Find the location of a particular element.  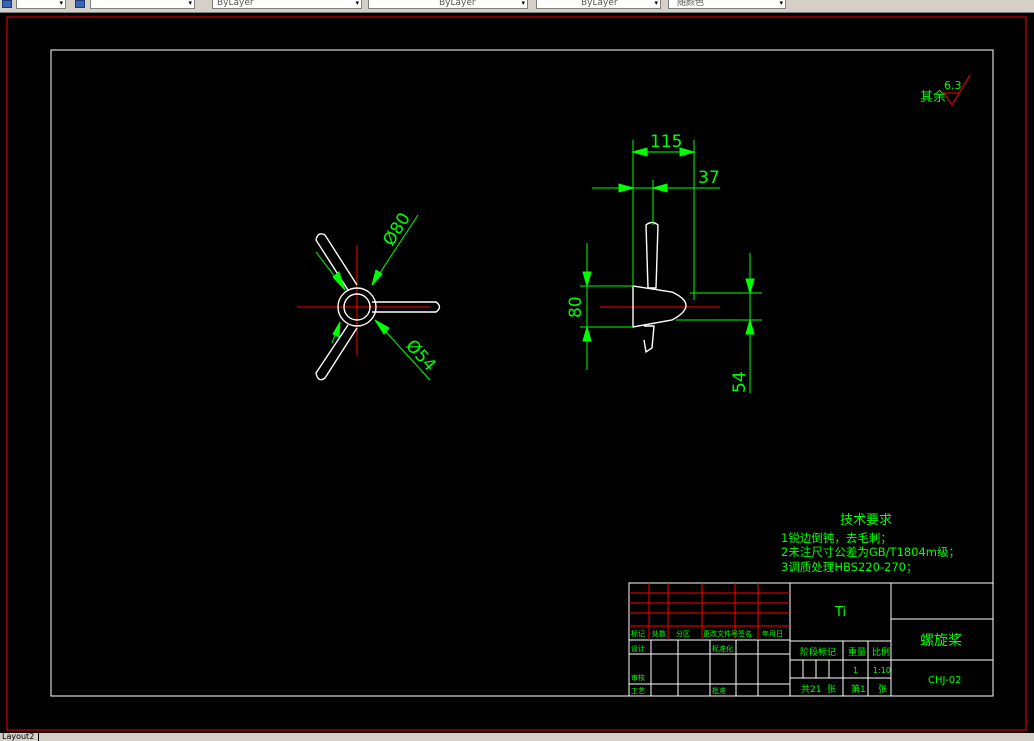

layer-state-combo: ▾ is located at coordinates (41, 4).